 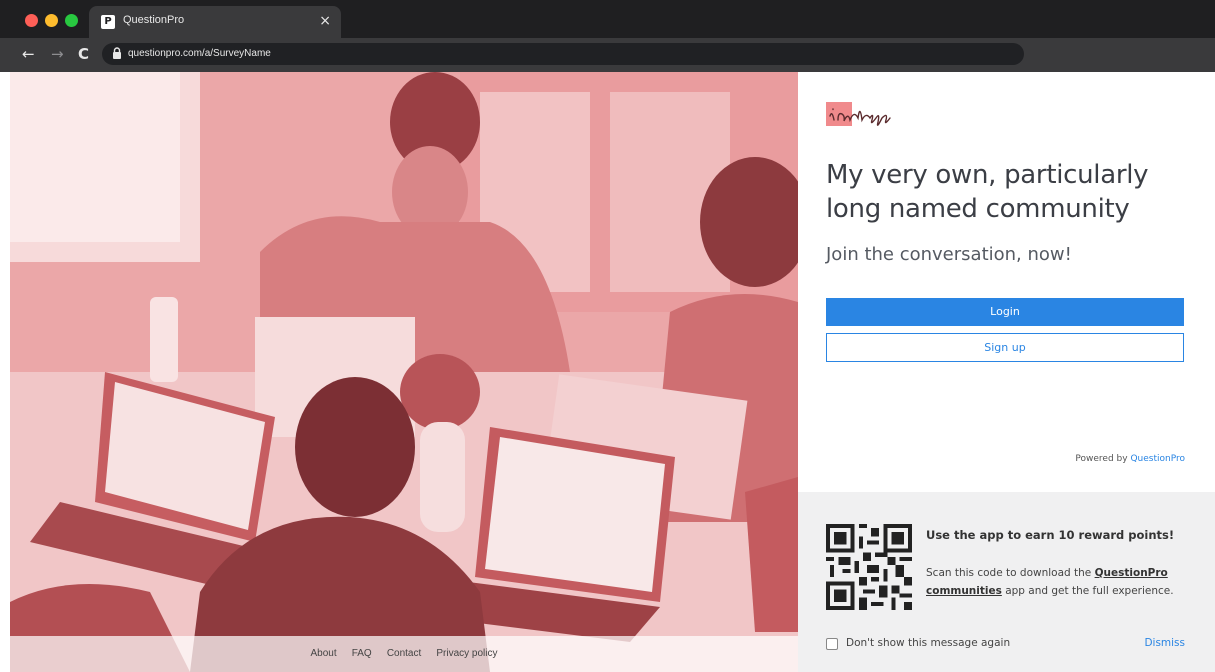 What do you see at coordinates (928, 643) in the screenshot?
I see `dont-show-label: Don't show this message again` at bounding box center [928, 643].